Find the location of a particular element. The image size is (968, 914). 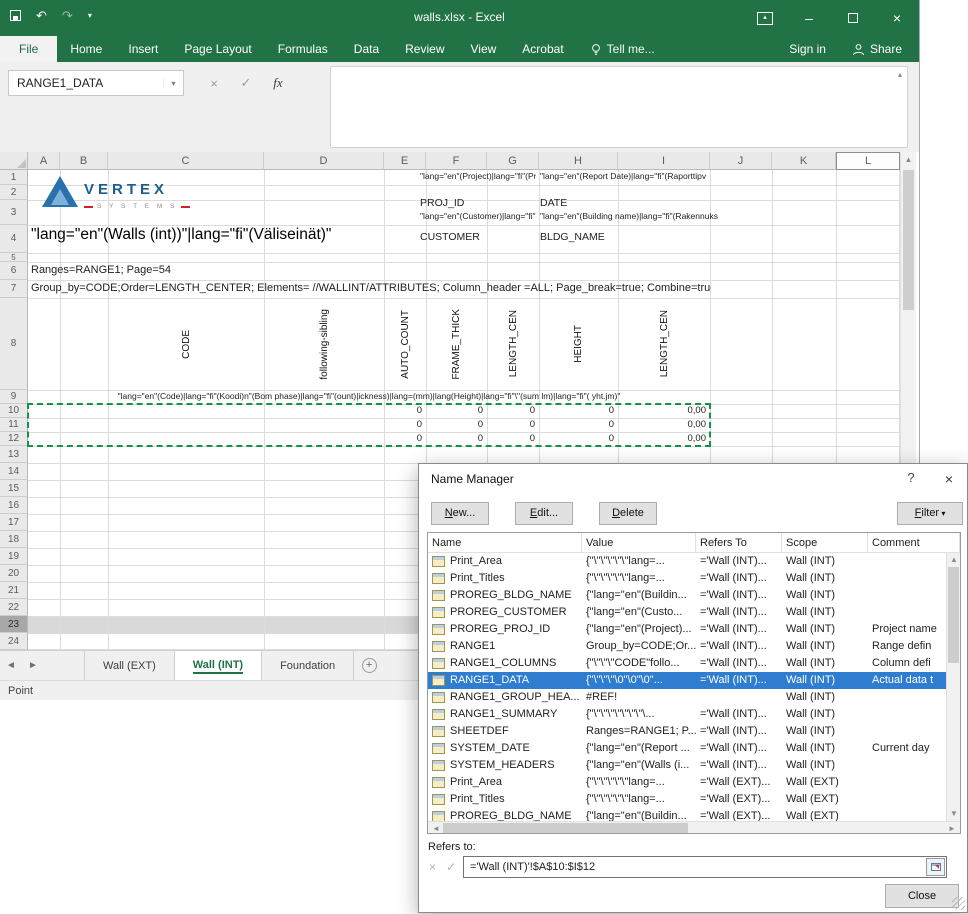

scroll-right-icon: ► is located at coordinates (952, 827).